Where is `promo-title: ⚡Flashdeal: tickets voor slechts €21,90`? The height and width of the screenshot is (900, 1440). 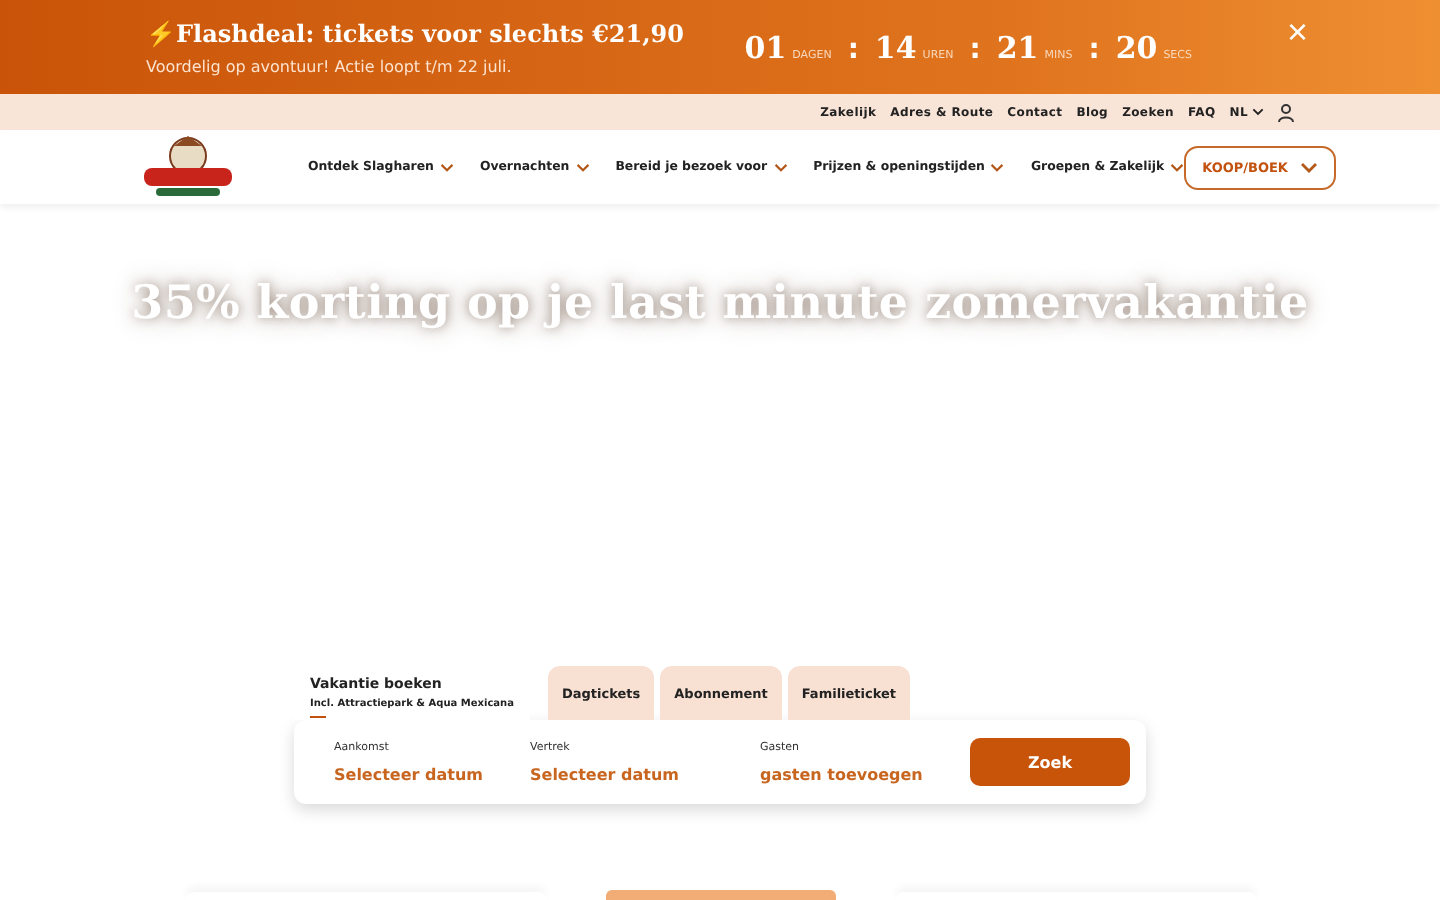 promo-title: ⚡Flashdeal: tickets voor slechts €21,90 is located at coordinates (416, 33).